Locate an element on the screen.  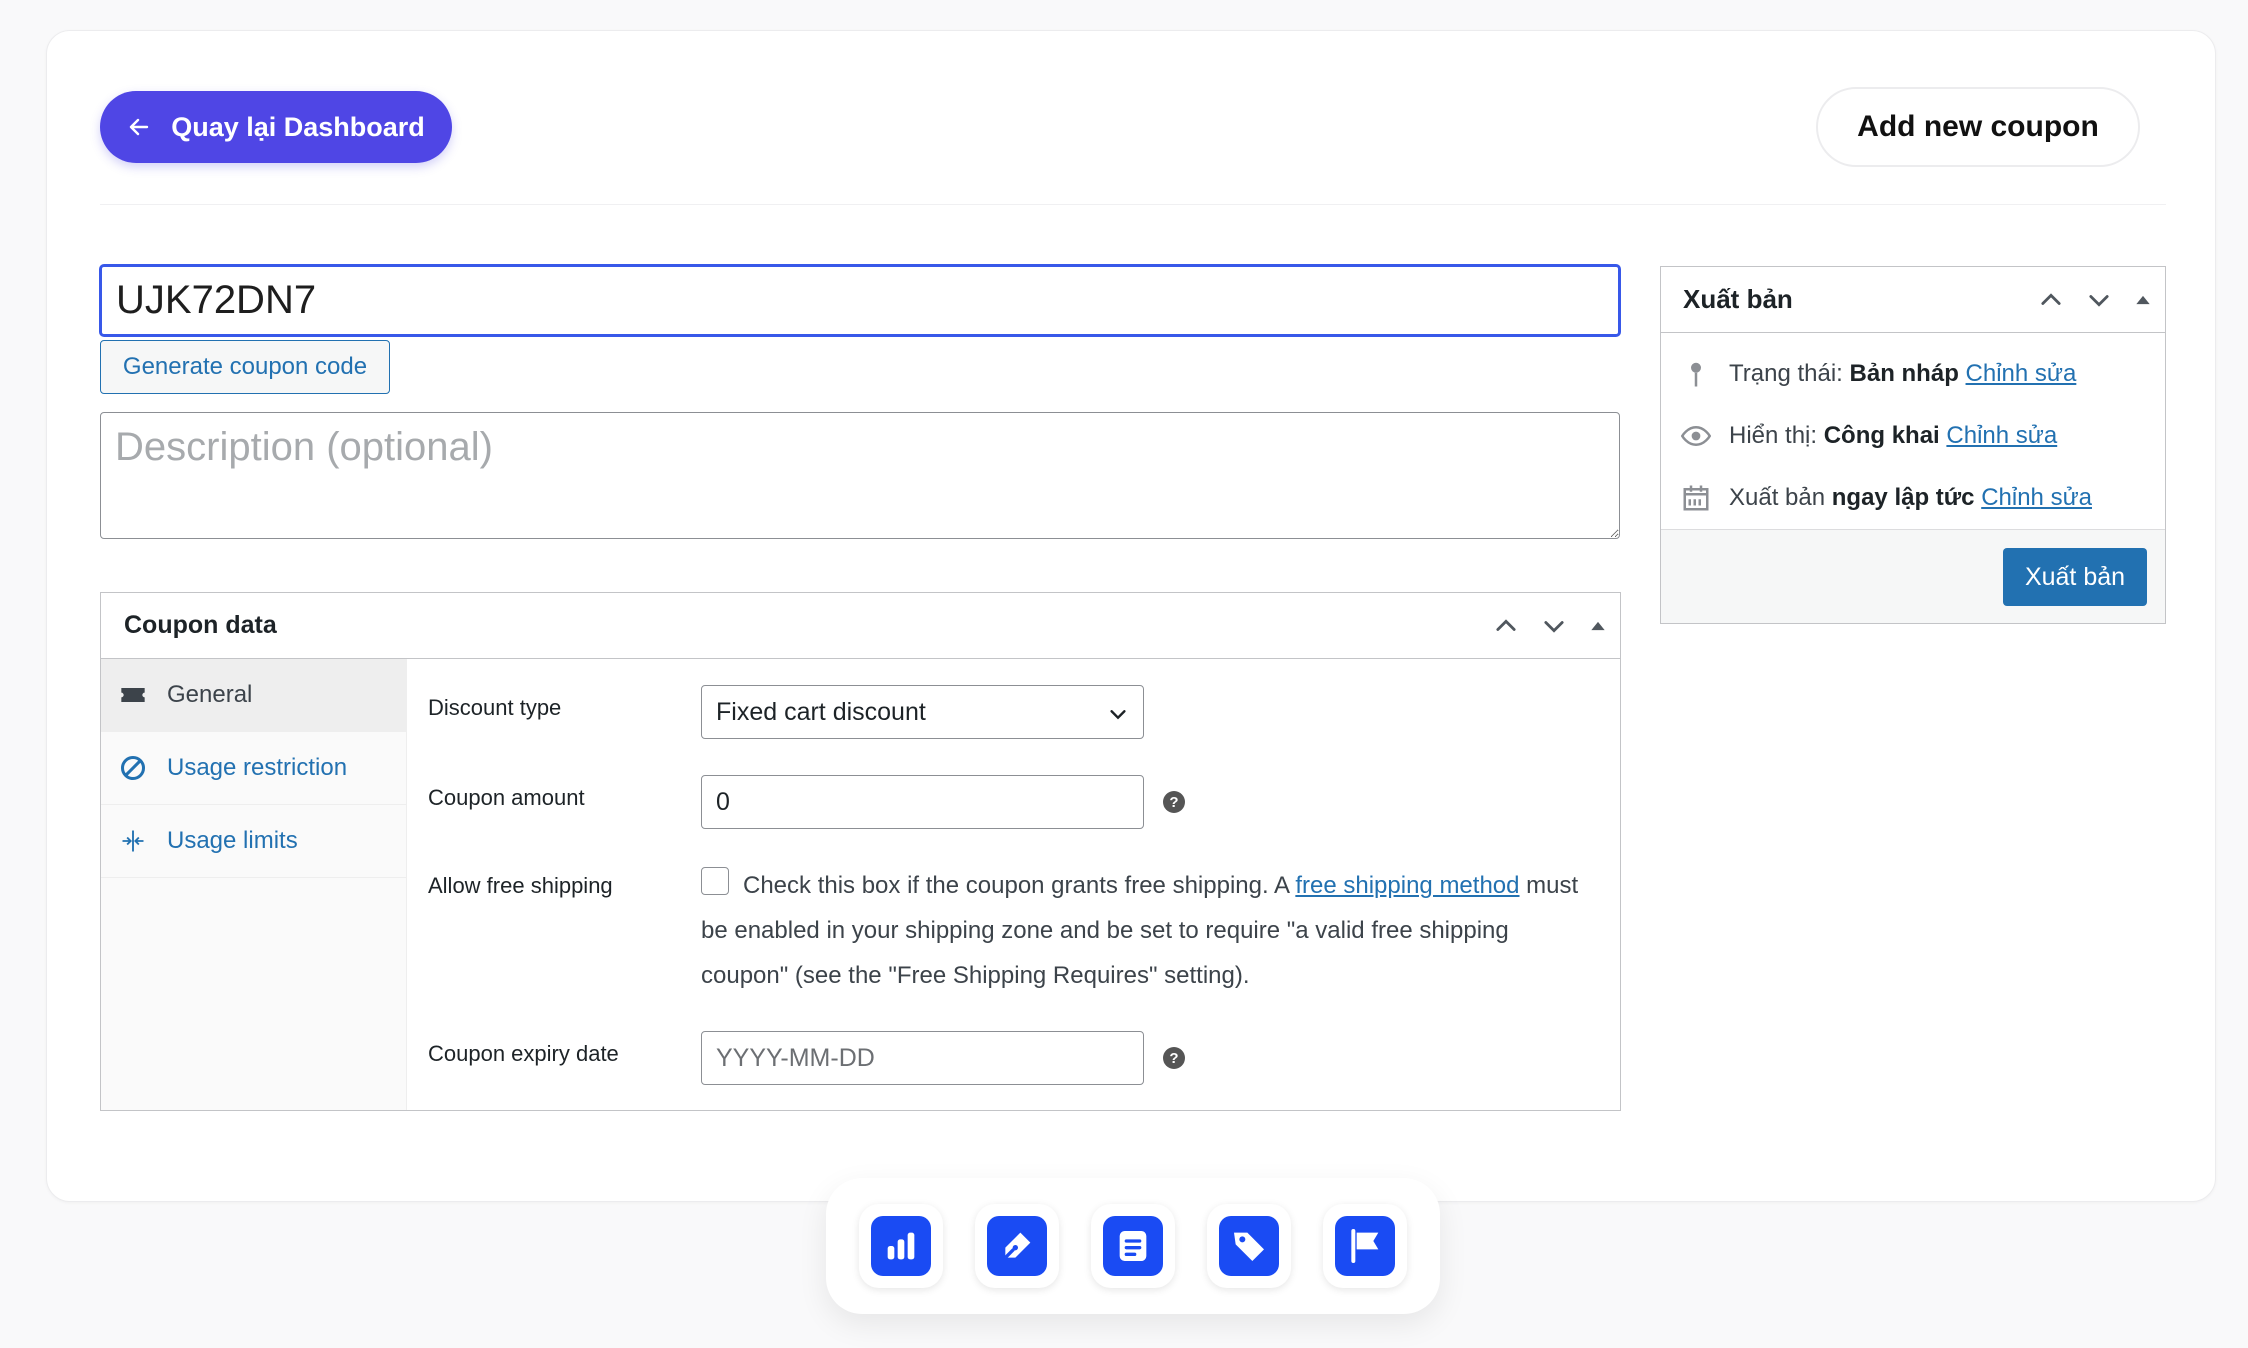
tab-usage-restriction: Usage restriction is located at coordinates (253, 768).